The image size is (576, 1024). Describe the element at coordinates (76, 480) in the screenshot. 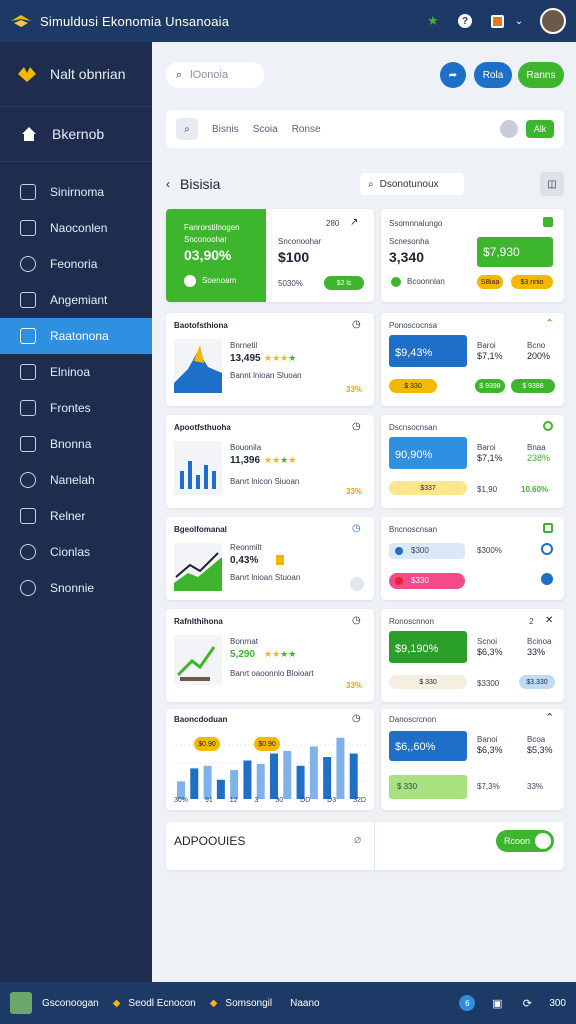

I see `sidebar-item-9: Nanelah` at that location.